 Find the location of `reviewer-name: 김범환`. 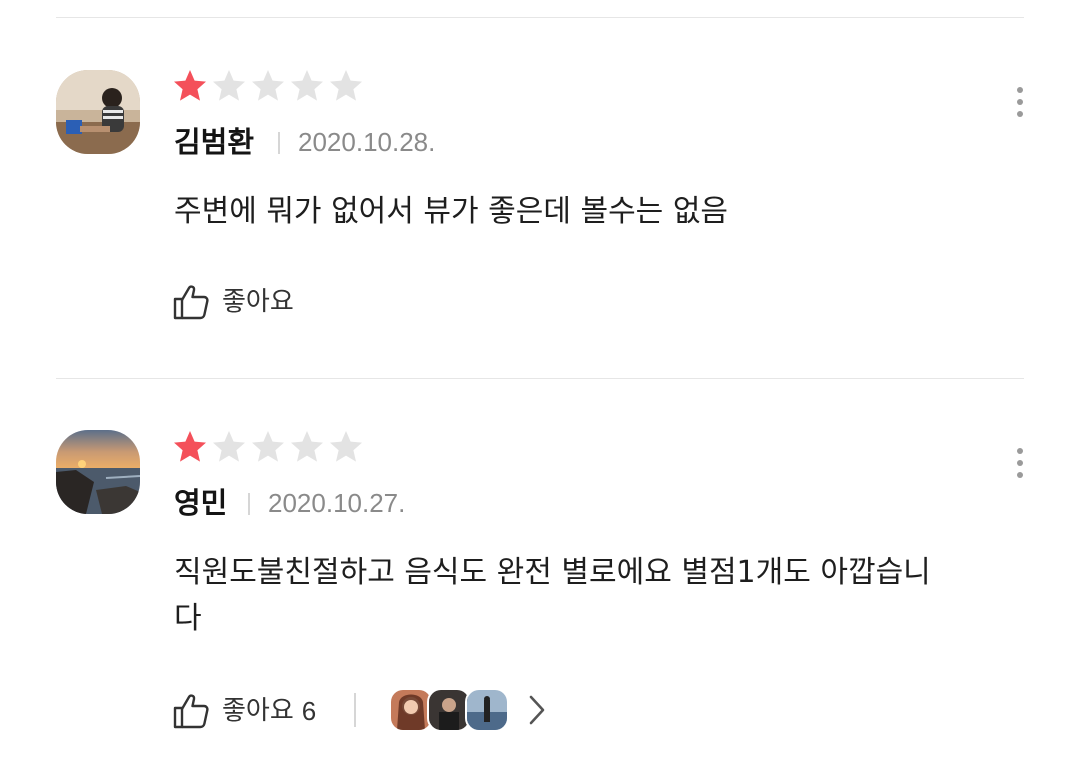

reviewer-name: 김범환 is located at coordinates (214, 142).